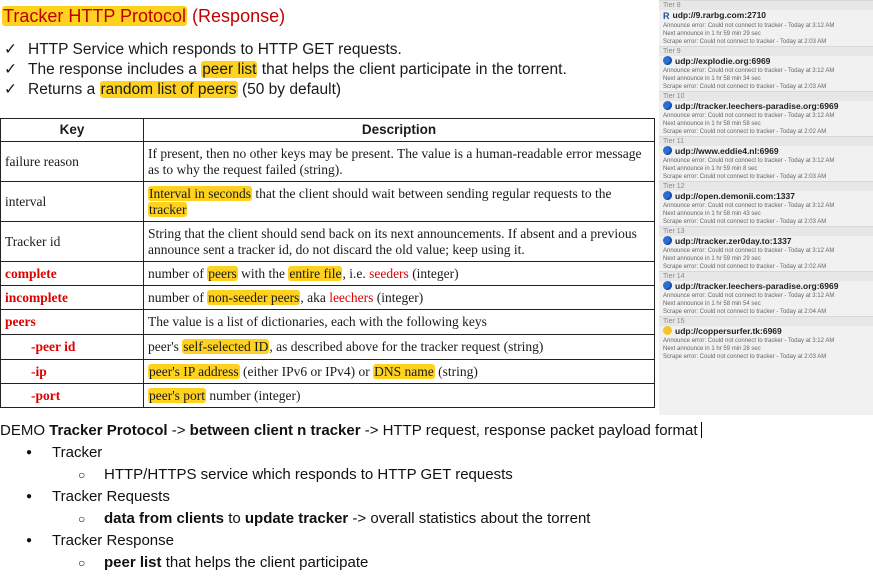 The width and height of the screenshot is (873, 580). I want to click on key-cell: interval, so click(72, 201).